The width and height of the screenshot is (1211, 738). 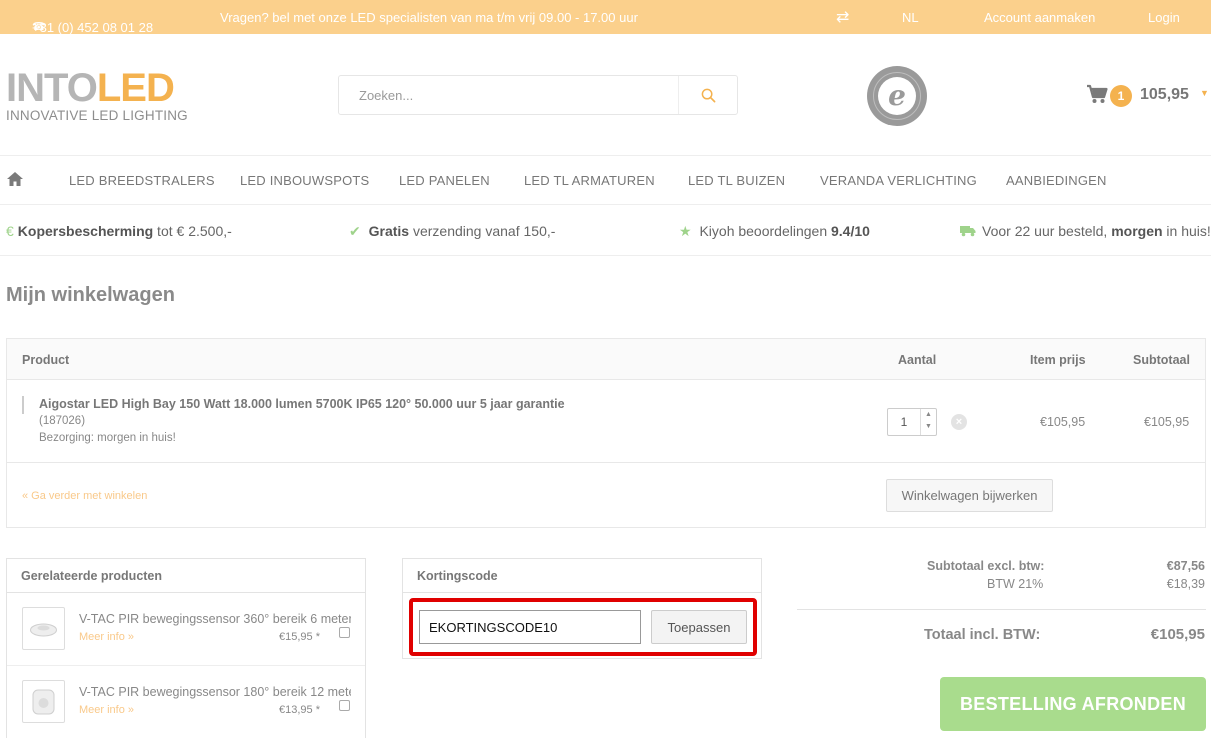 What do you see at coordinates (685, 231) in the screenshot?
I see `star-icon: ★` at bounding box center [685, 231].